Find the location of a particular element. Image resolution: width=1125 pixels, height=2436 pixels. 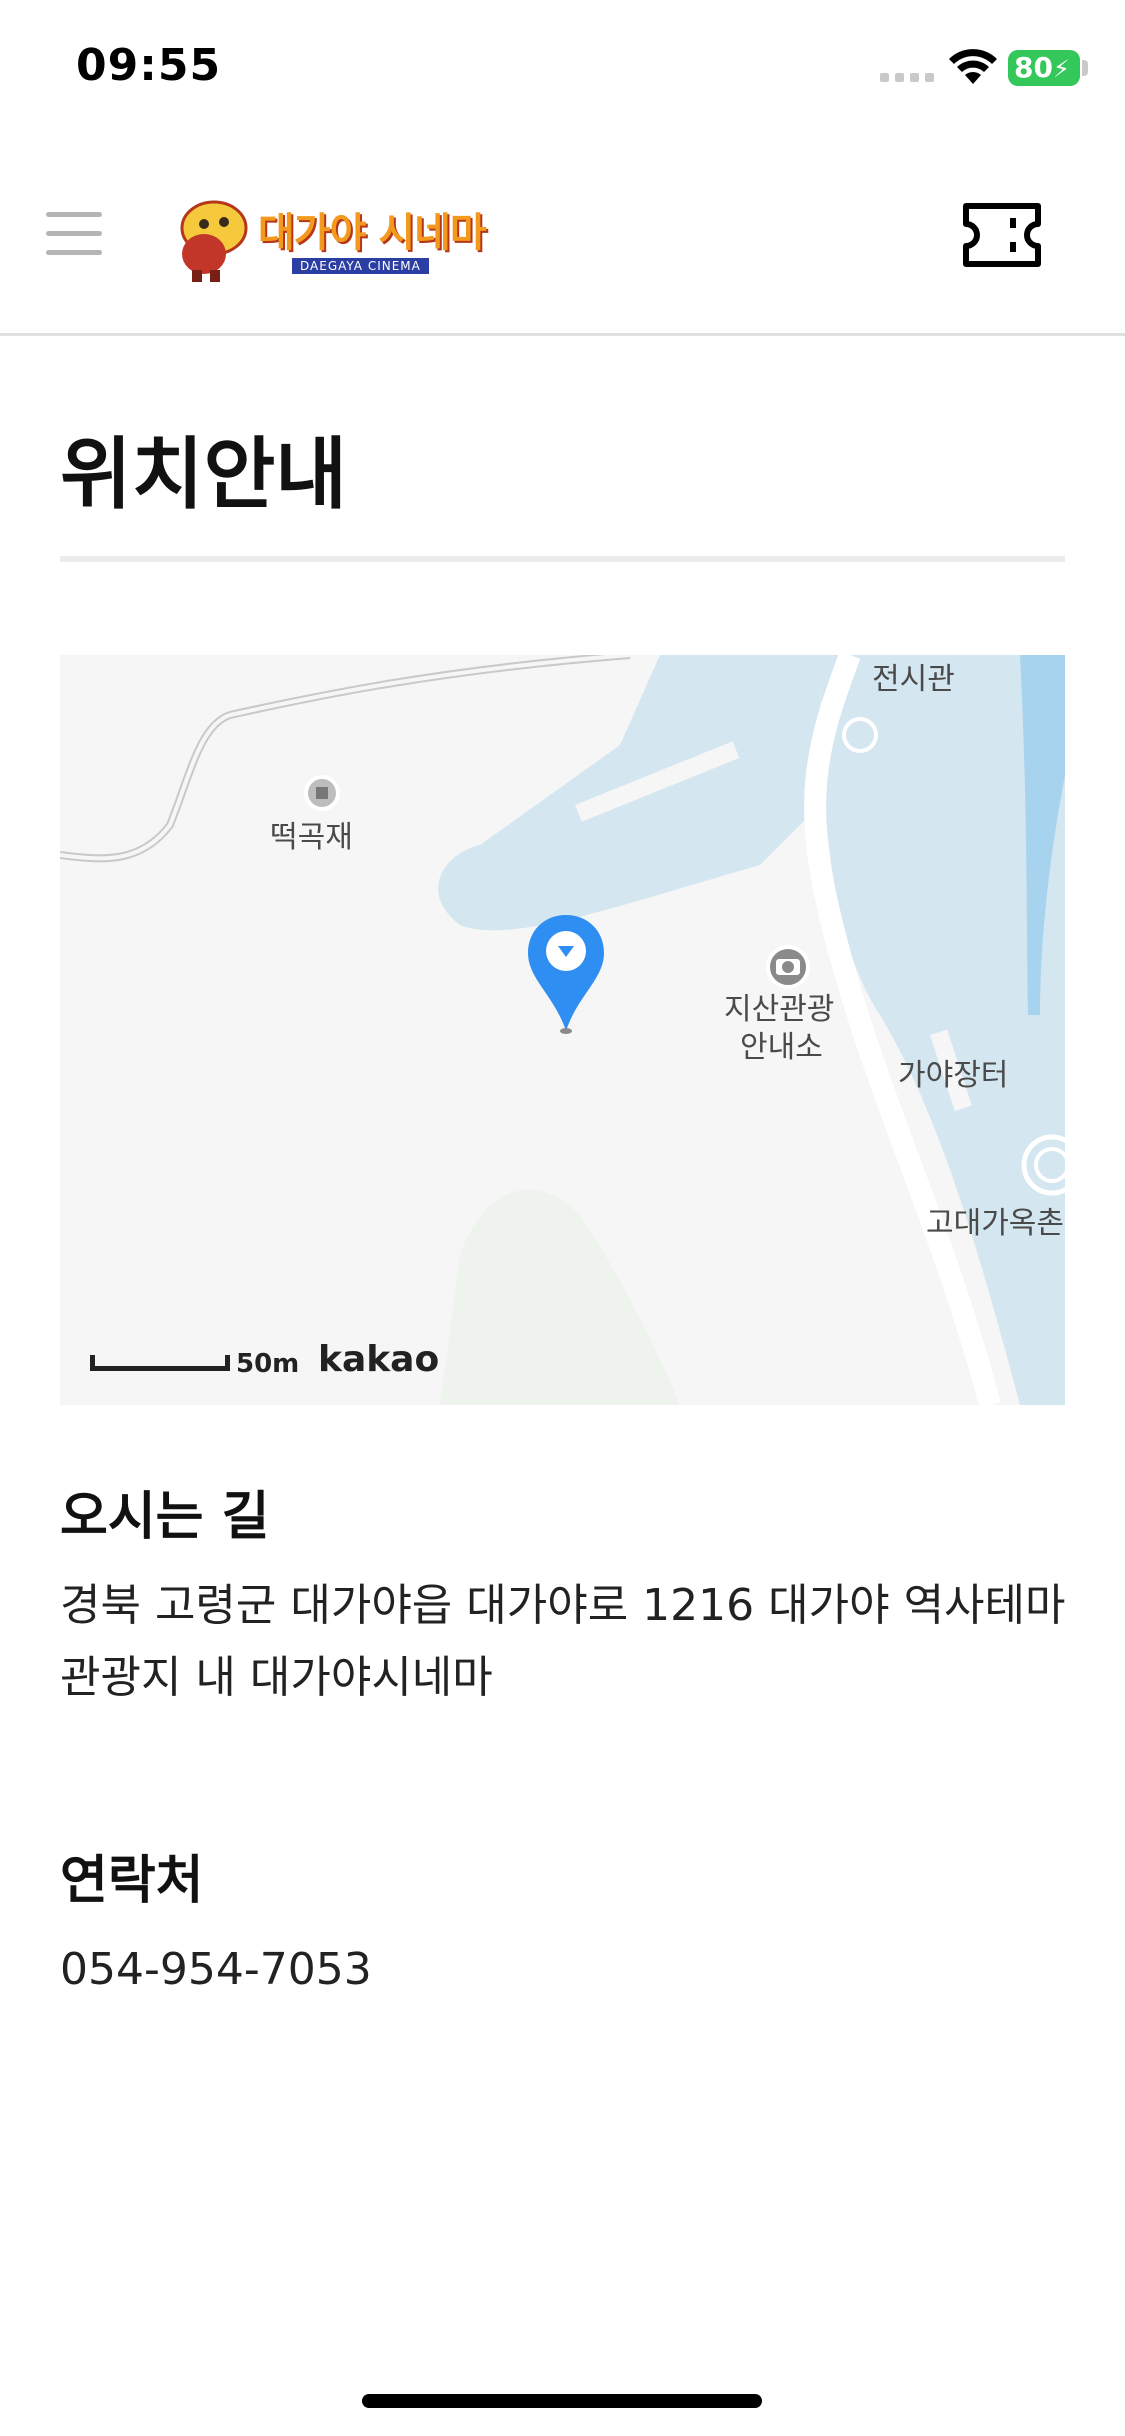

app-header: 대가야 시네마 DAEGAYA CINEMA is located at coordinates (562, 243).